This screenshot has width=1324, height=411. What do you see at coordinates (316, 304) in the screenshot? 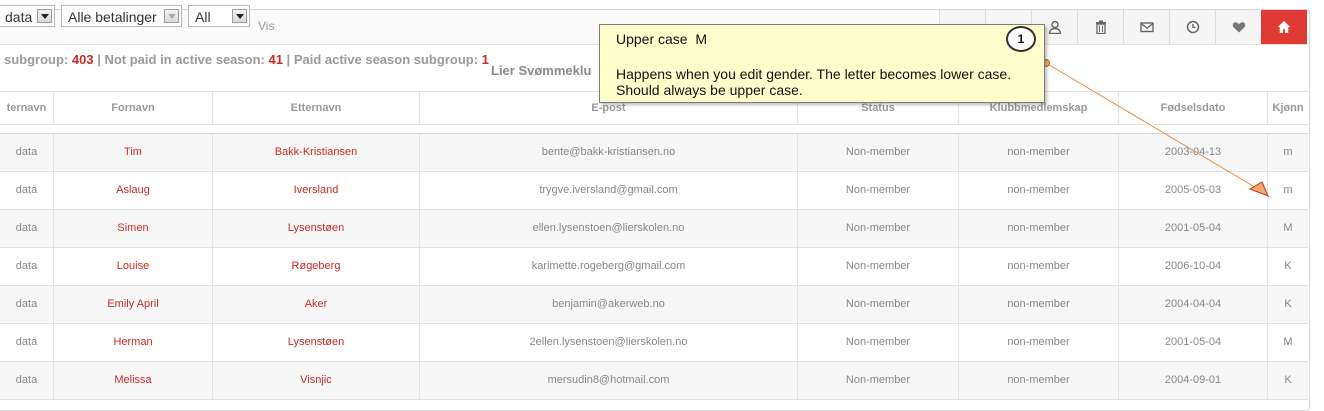
I see `cell-etternavn: Aker` at bounding box center [316, 304].